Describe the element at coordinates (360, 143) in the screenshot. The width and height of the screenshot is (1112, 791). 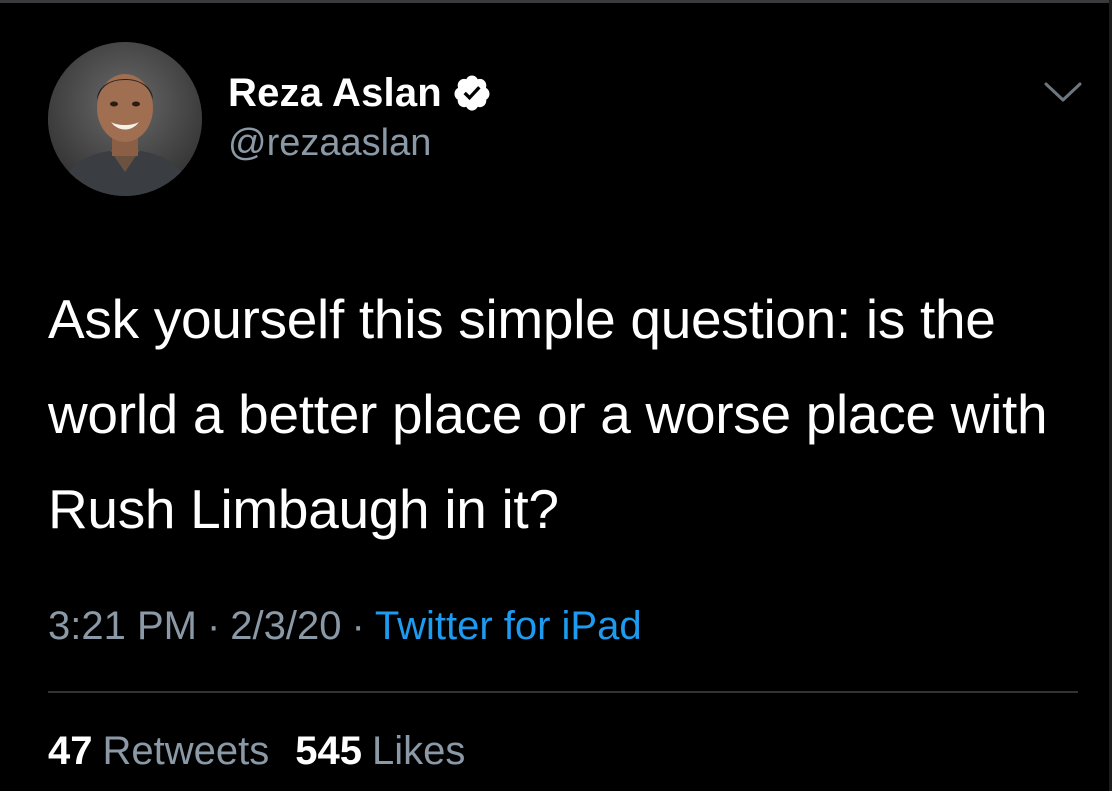
I see `handle: @rezaaslan` at that location.